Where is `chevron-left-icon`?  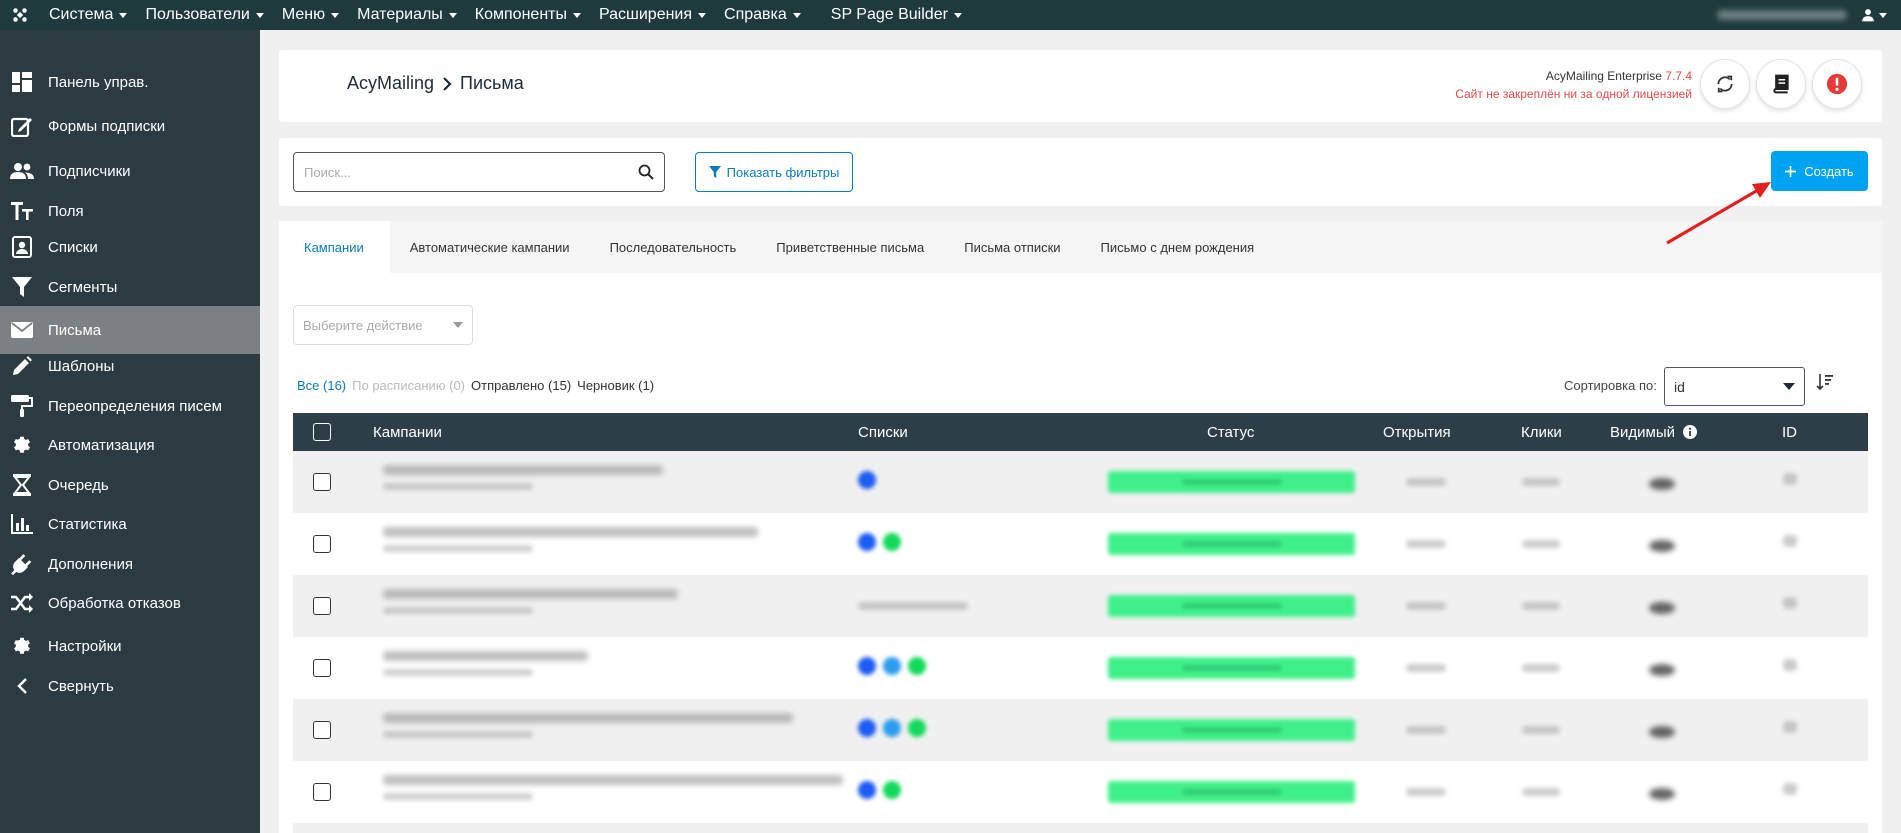 chevron-left-icon is located at coordinates (22, 686).